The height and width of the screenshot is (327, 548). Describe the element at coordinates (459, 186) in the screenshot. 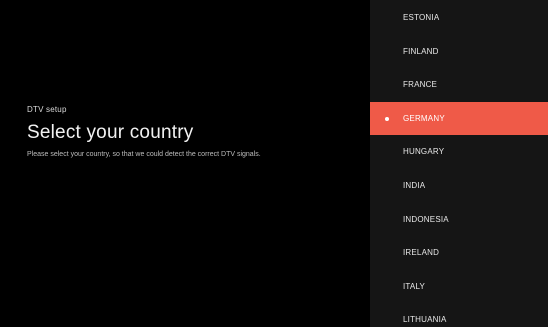

I see `country-item-india: INDIA` at that location.